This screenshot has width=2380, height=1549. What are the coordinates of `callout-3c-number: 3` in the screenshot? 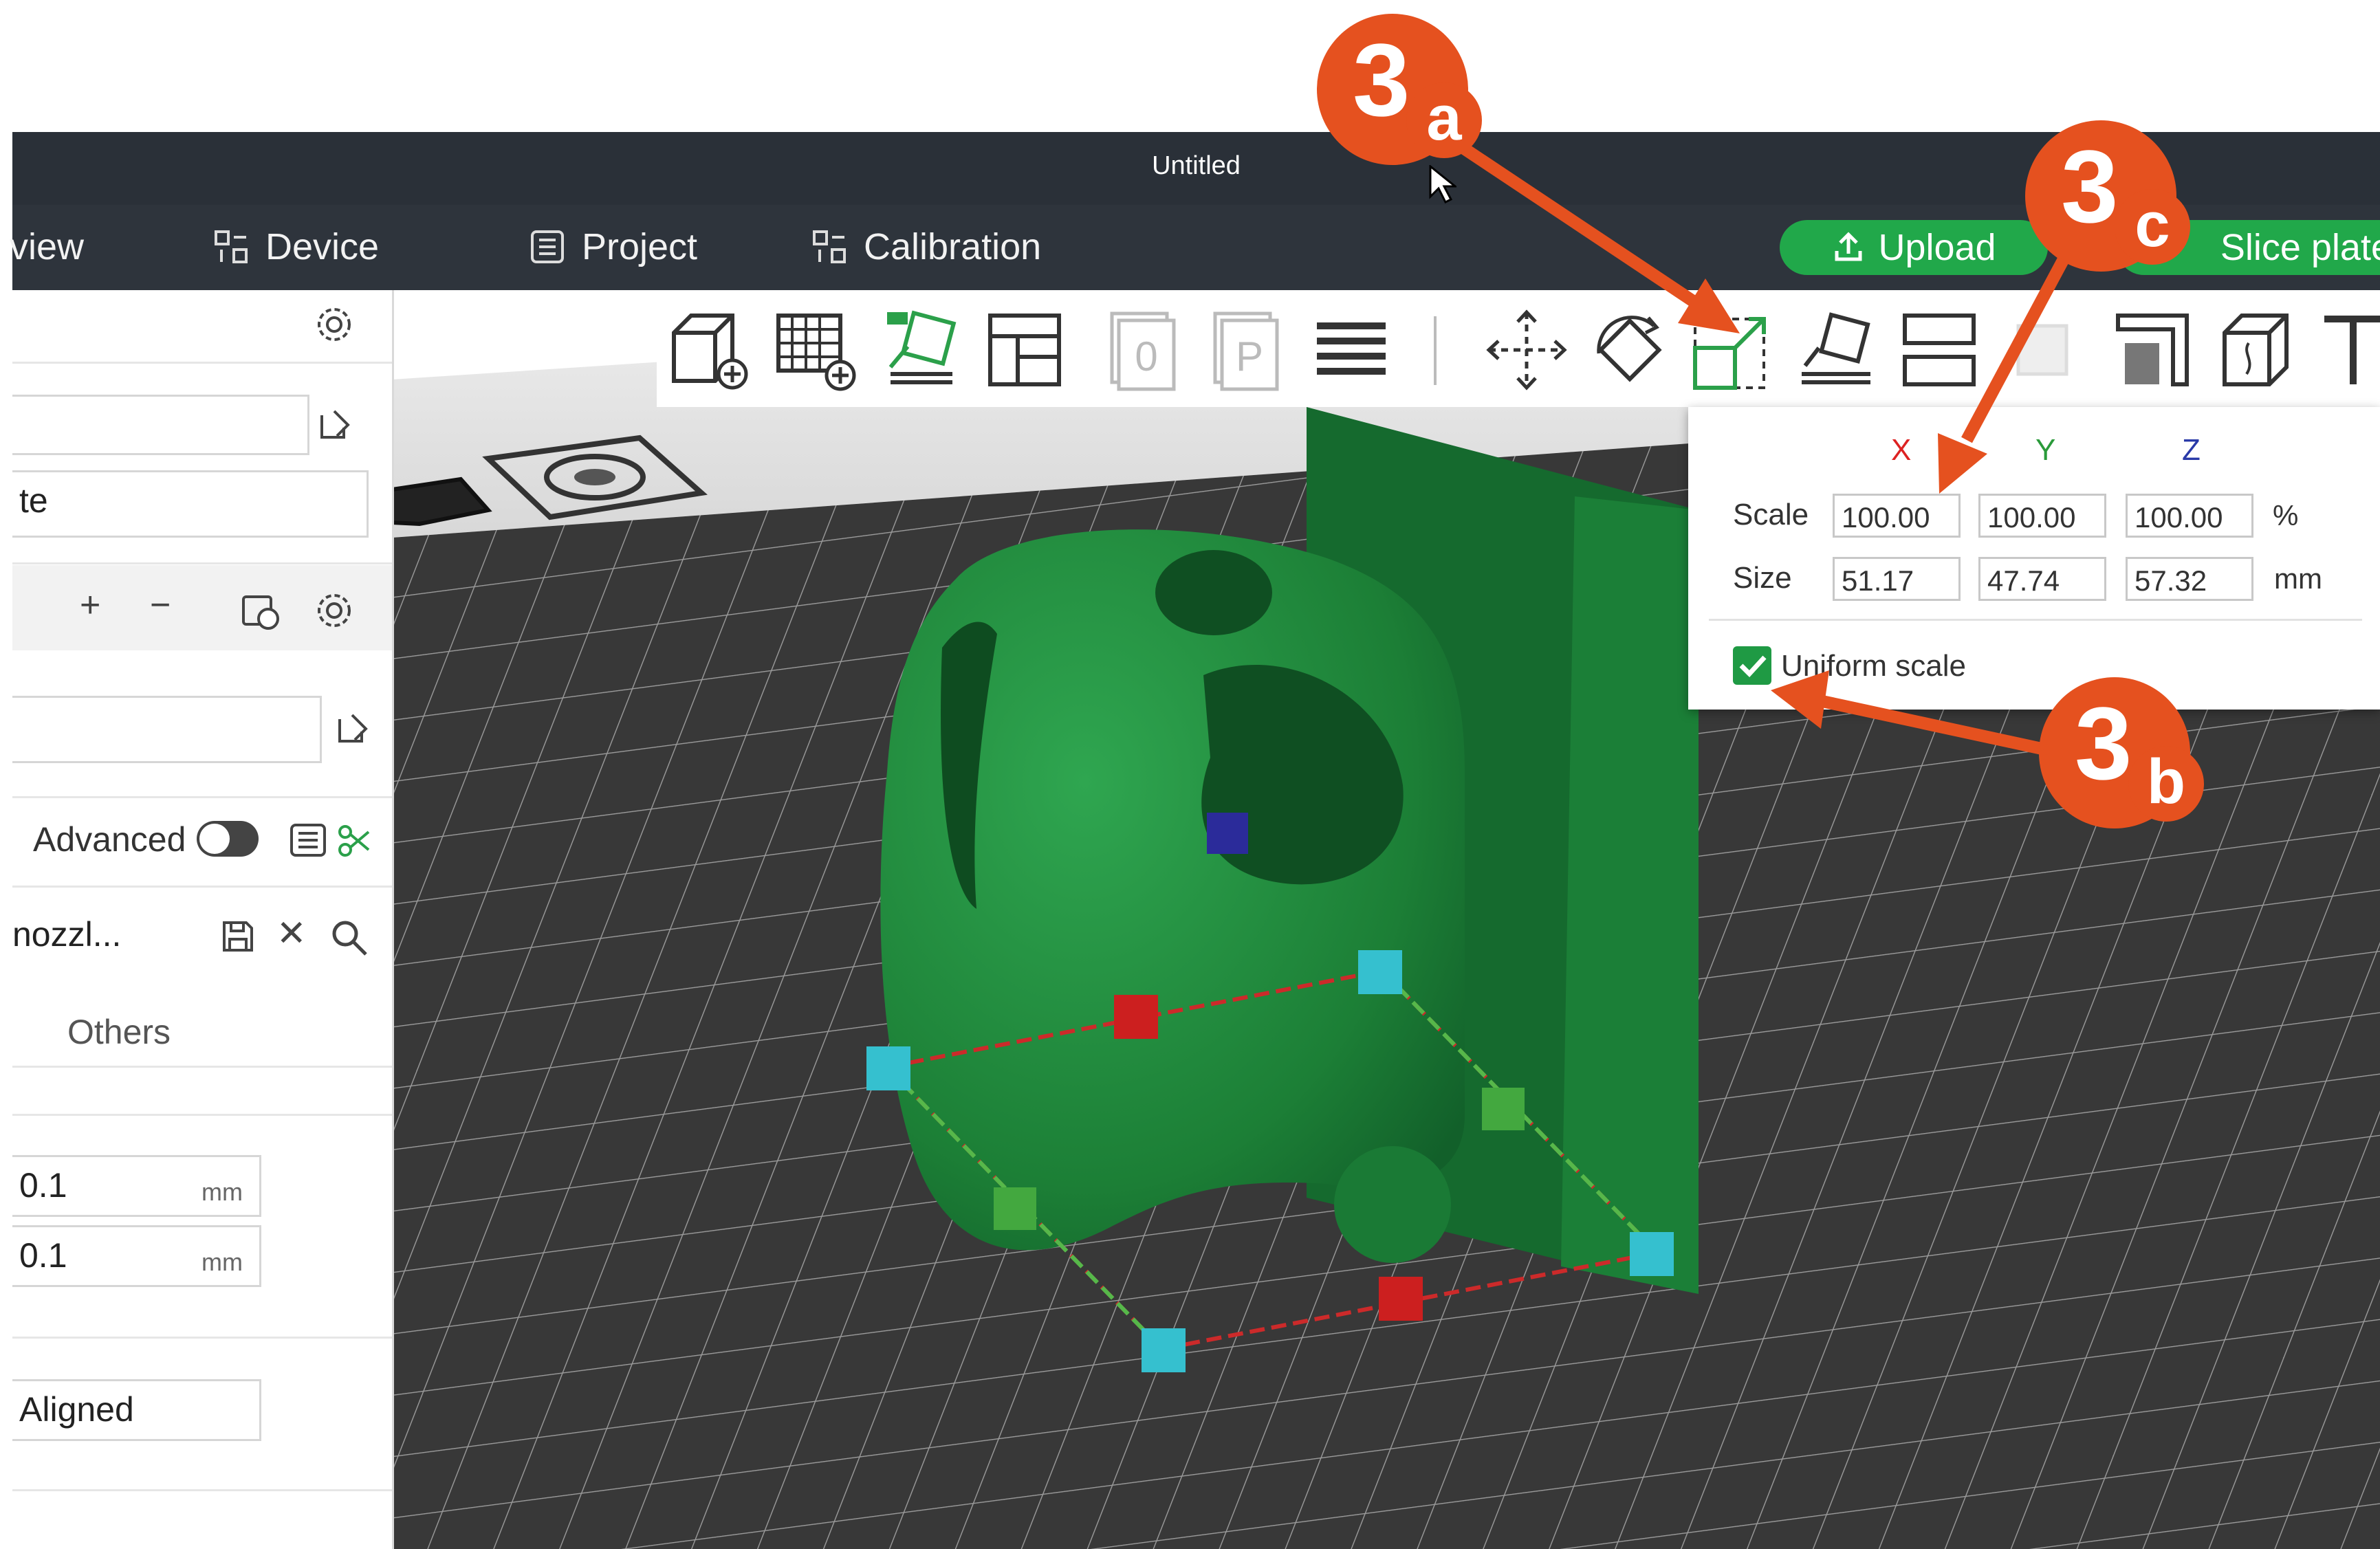 It's located at (2090, 186).